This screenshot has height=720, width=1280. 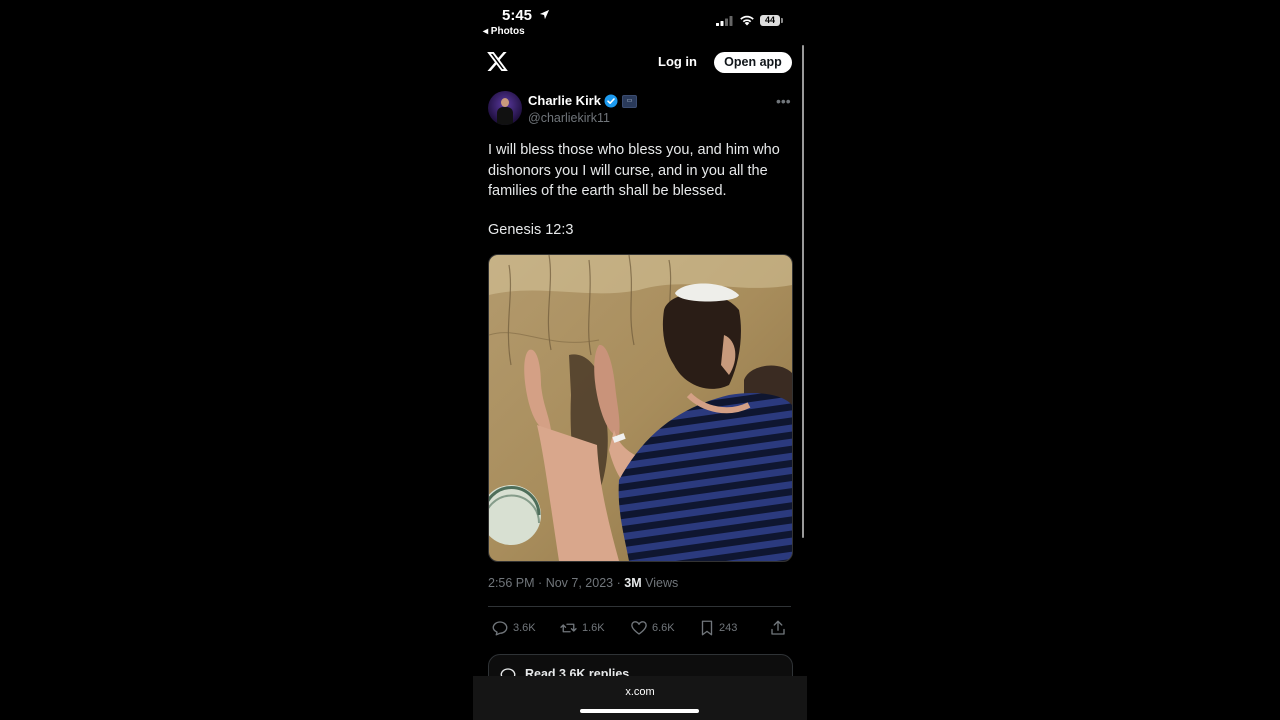 What do you see at coordinates (753, 62) in the screenshot?
I see `open-app-button: Open app` at bounding box center [753, 62].